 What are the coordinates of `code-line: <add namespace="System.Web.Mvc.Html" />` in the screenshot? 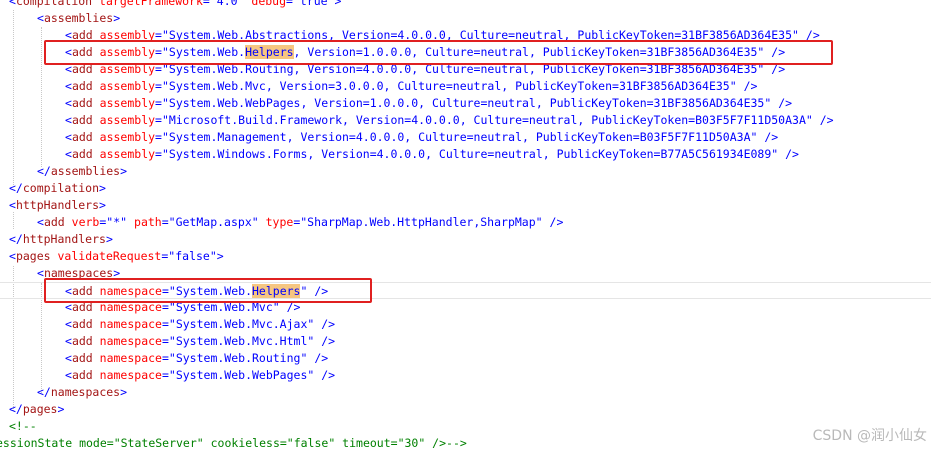 It's located at (200, 341).